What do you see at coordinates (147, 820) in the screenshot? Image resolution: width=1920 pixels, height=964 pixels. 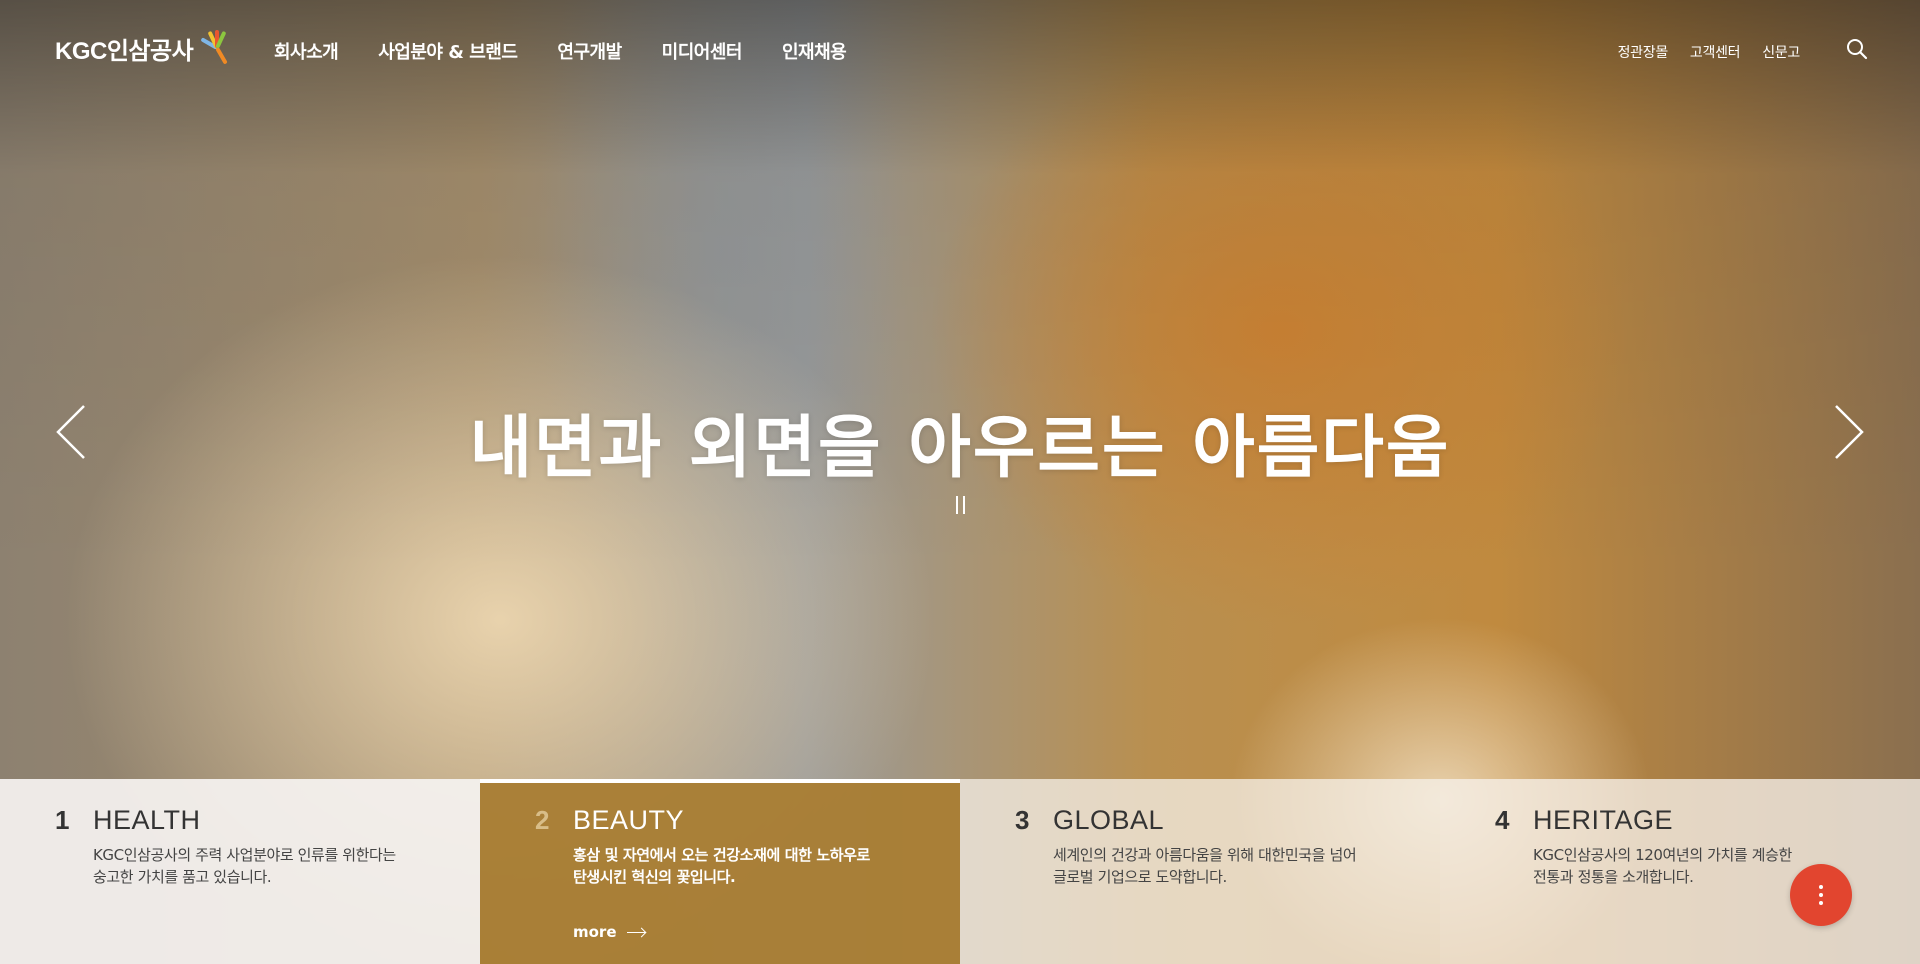 I see `panel-title: HEALTH` at bounding box center [147, 820].